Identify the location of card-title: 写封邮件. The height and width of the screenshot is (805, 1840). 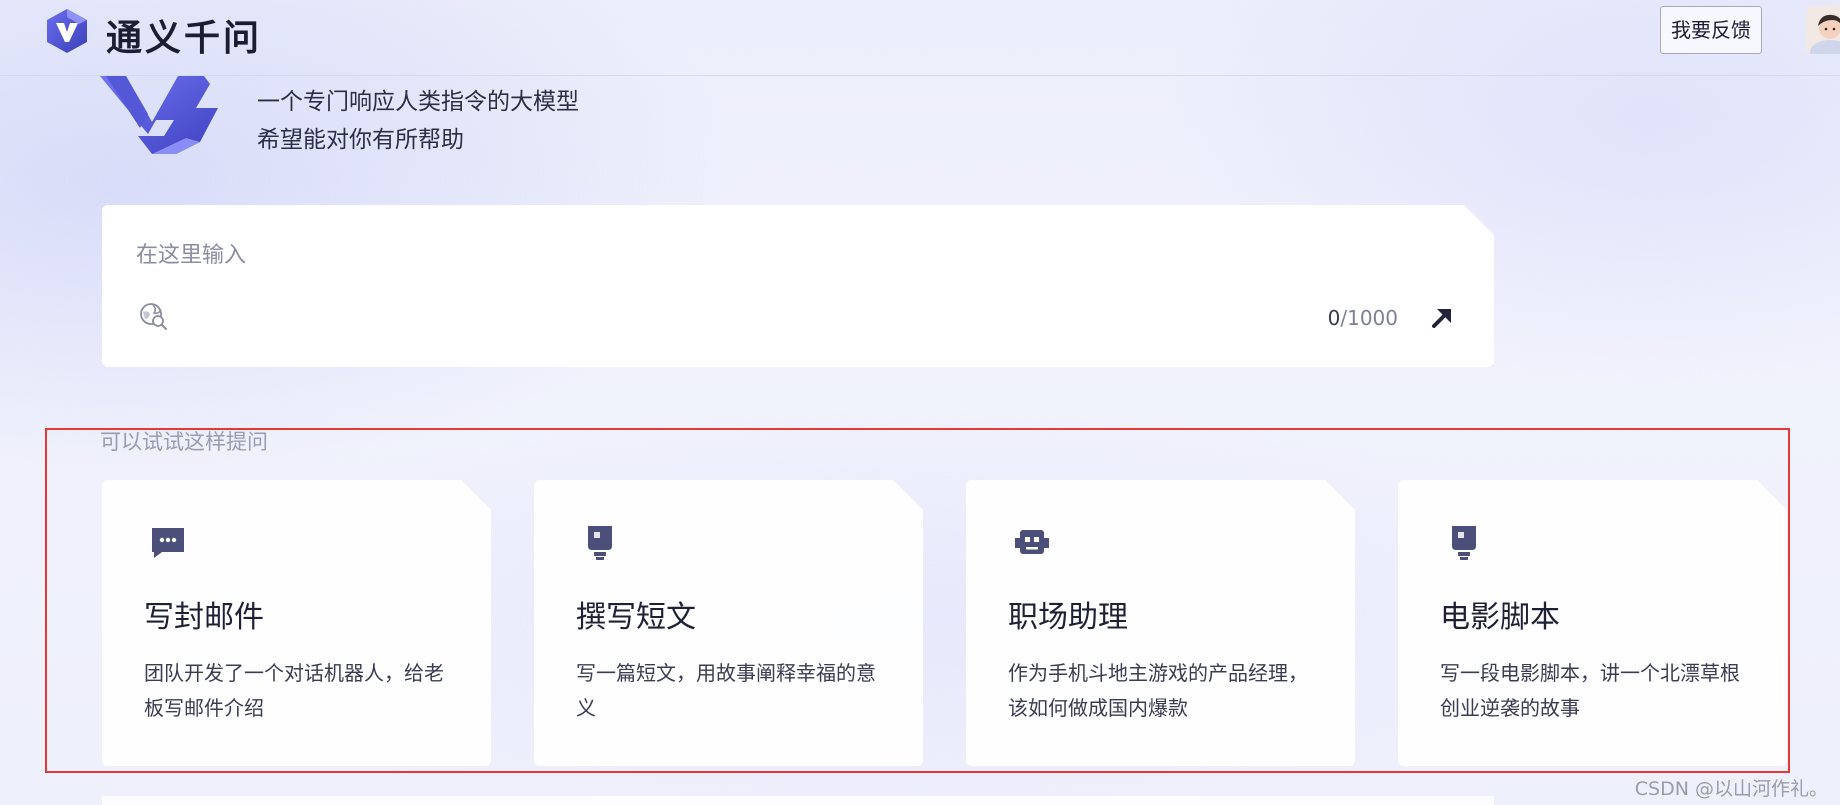
(204, 617).